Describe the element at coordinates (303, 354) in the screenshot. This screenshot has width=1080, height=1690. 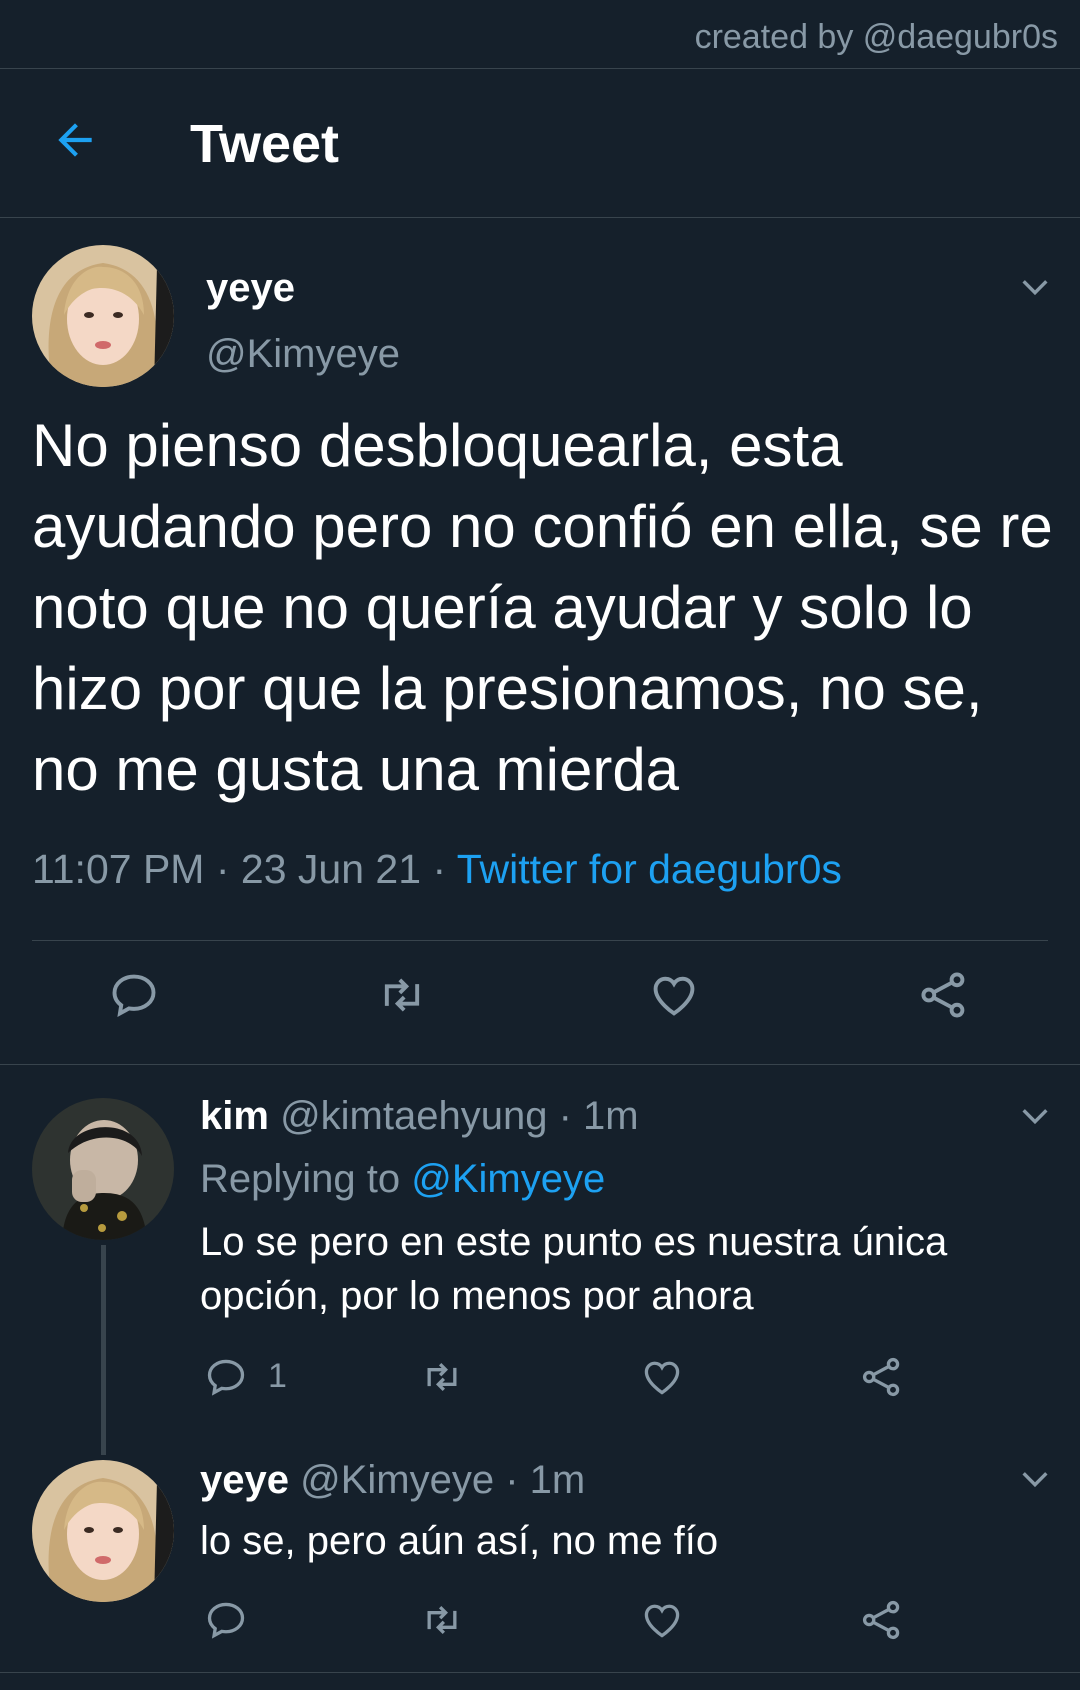
I see `author-handle: @Kimyeye` at that location.